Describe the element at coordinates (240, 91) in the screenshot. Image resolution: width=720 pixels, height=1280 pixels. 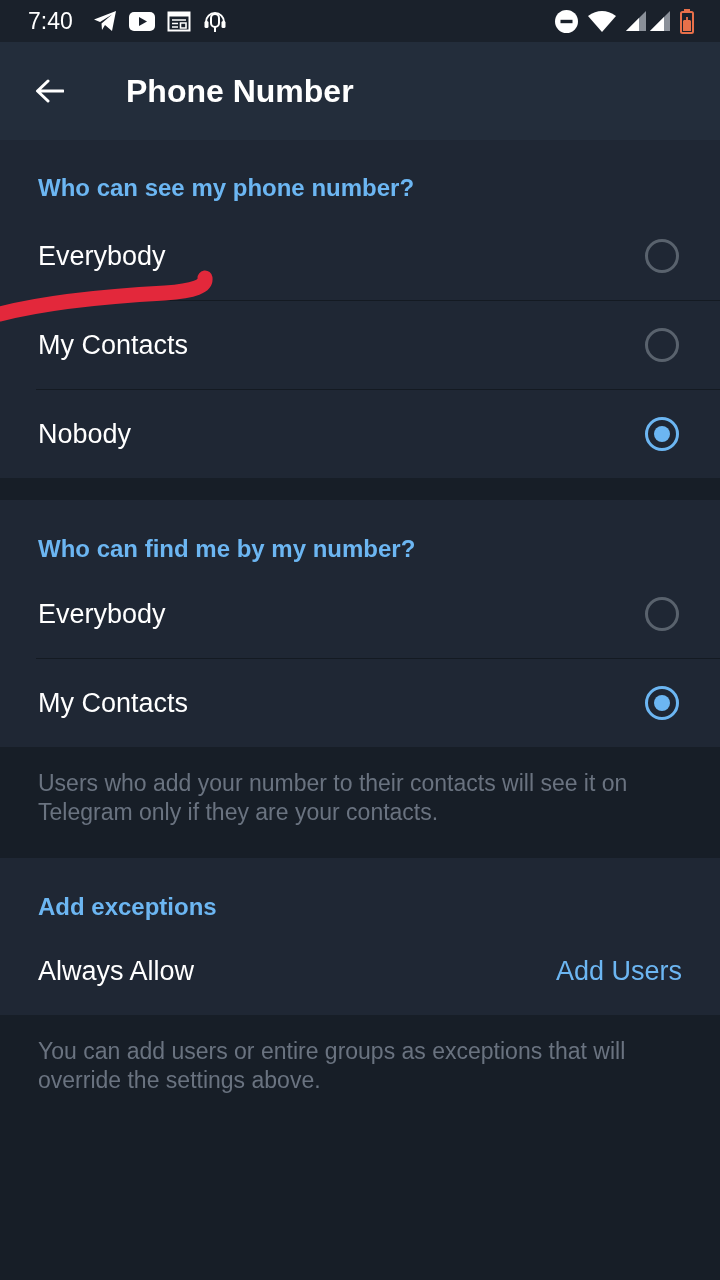
I see `screen-title: Phone Number` at that location.